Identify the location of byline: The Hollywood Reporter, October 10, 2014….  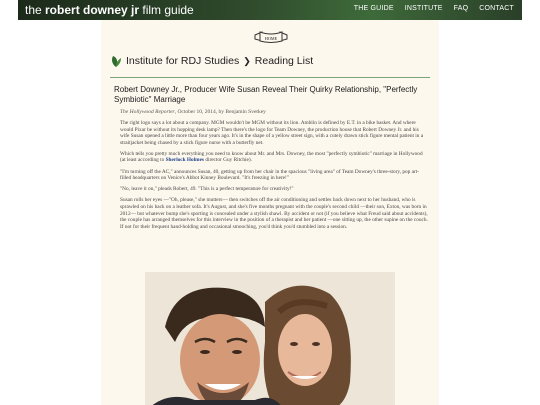
(193, 112).